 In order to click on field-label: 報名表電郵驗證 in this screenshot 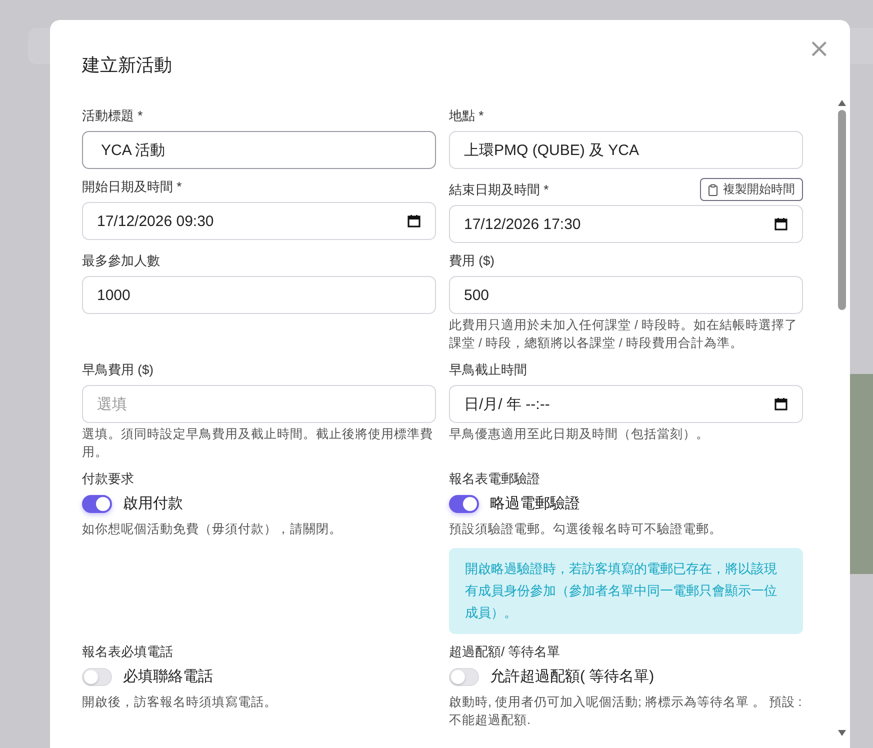, I will do `click(494, 479)`.